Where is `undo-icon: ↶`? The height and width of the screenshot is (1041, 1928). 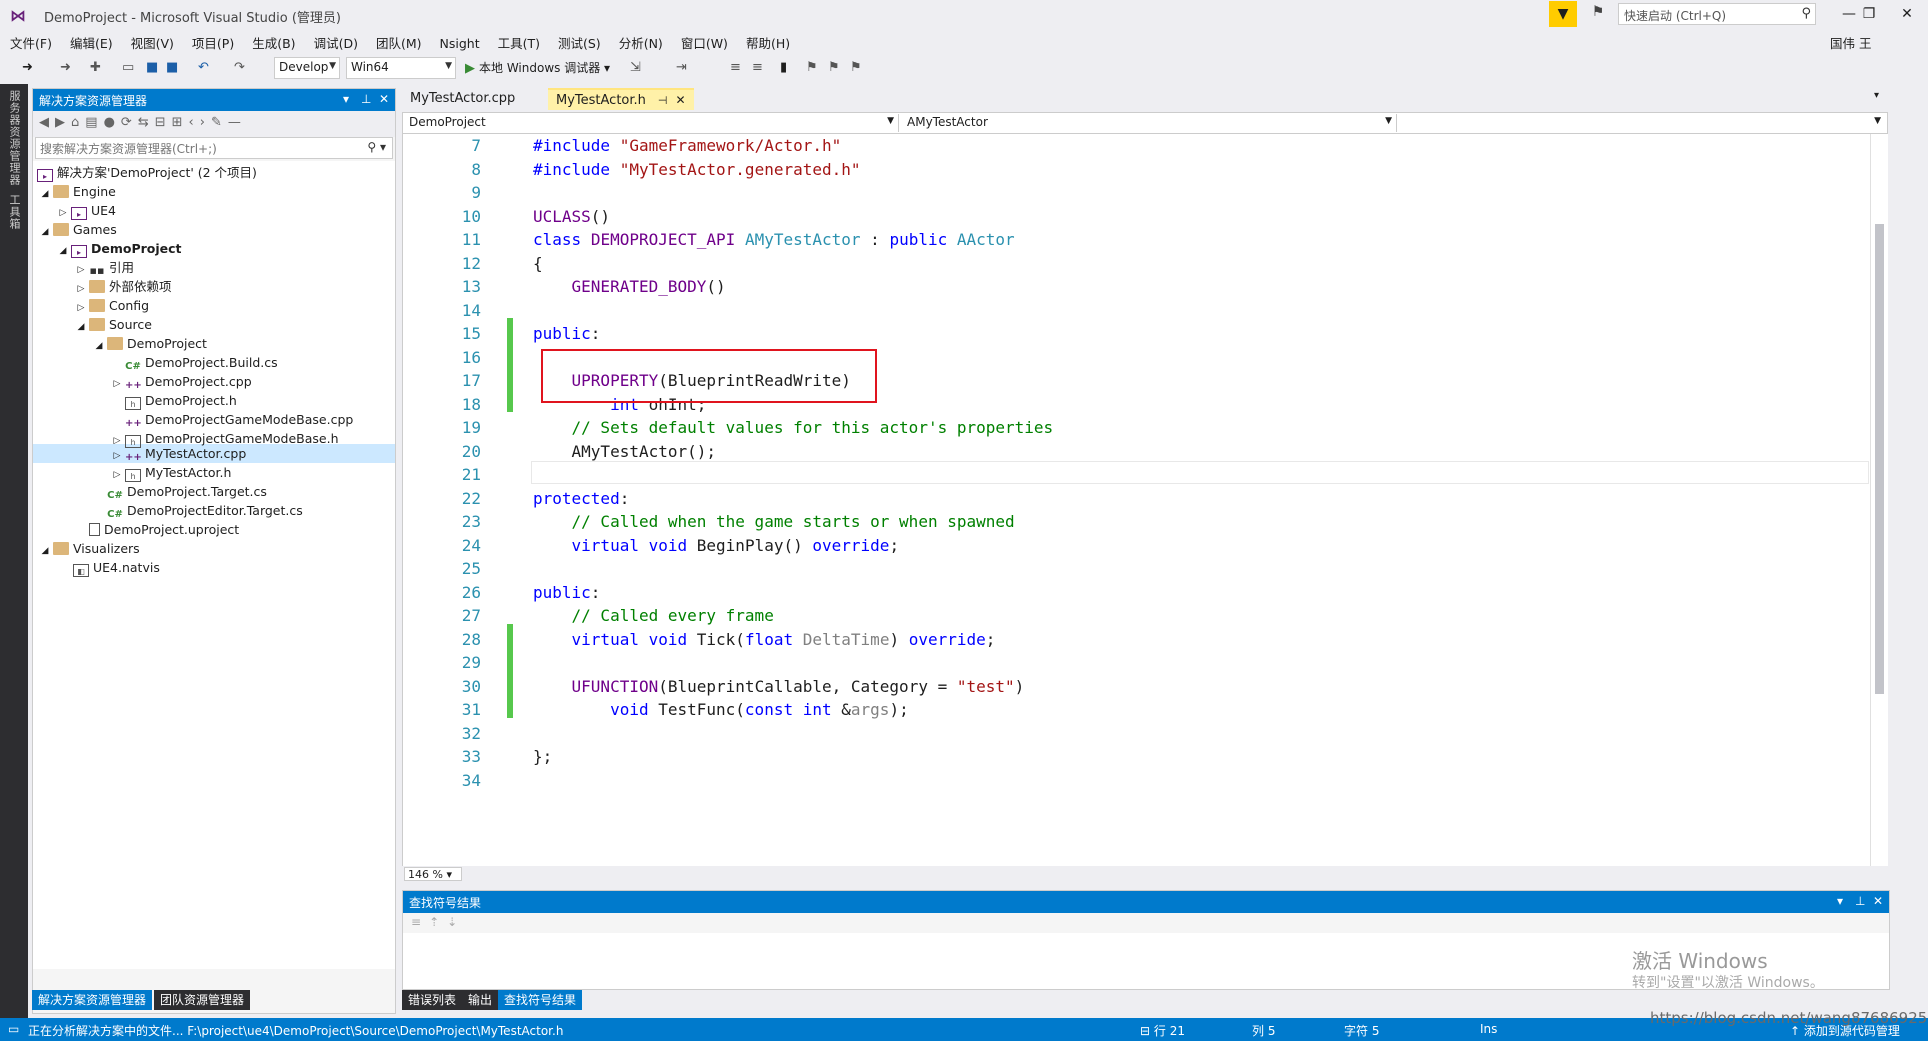
undo-icon: ↶ is located at coordinates (203, 68).